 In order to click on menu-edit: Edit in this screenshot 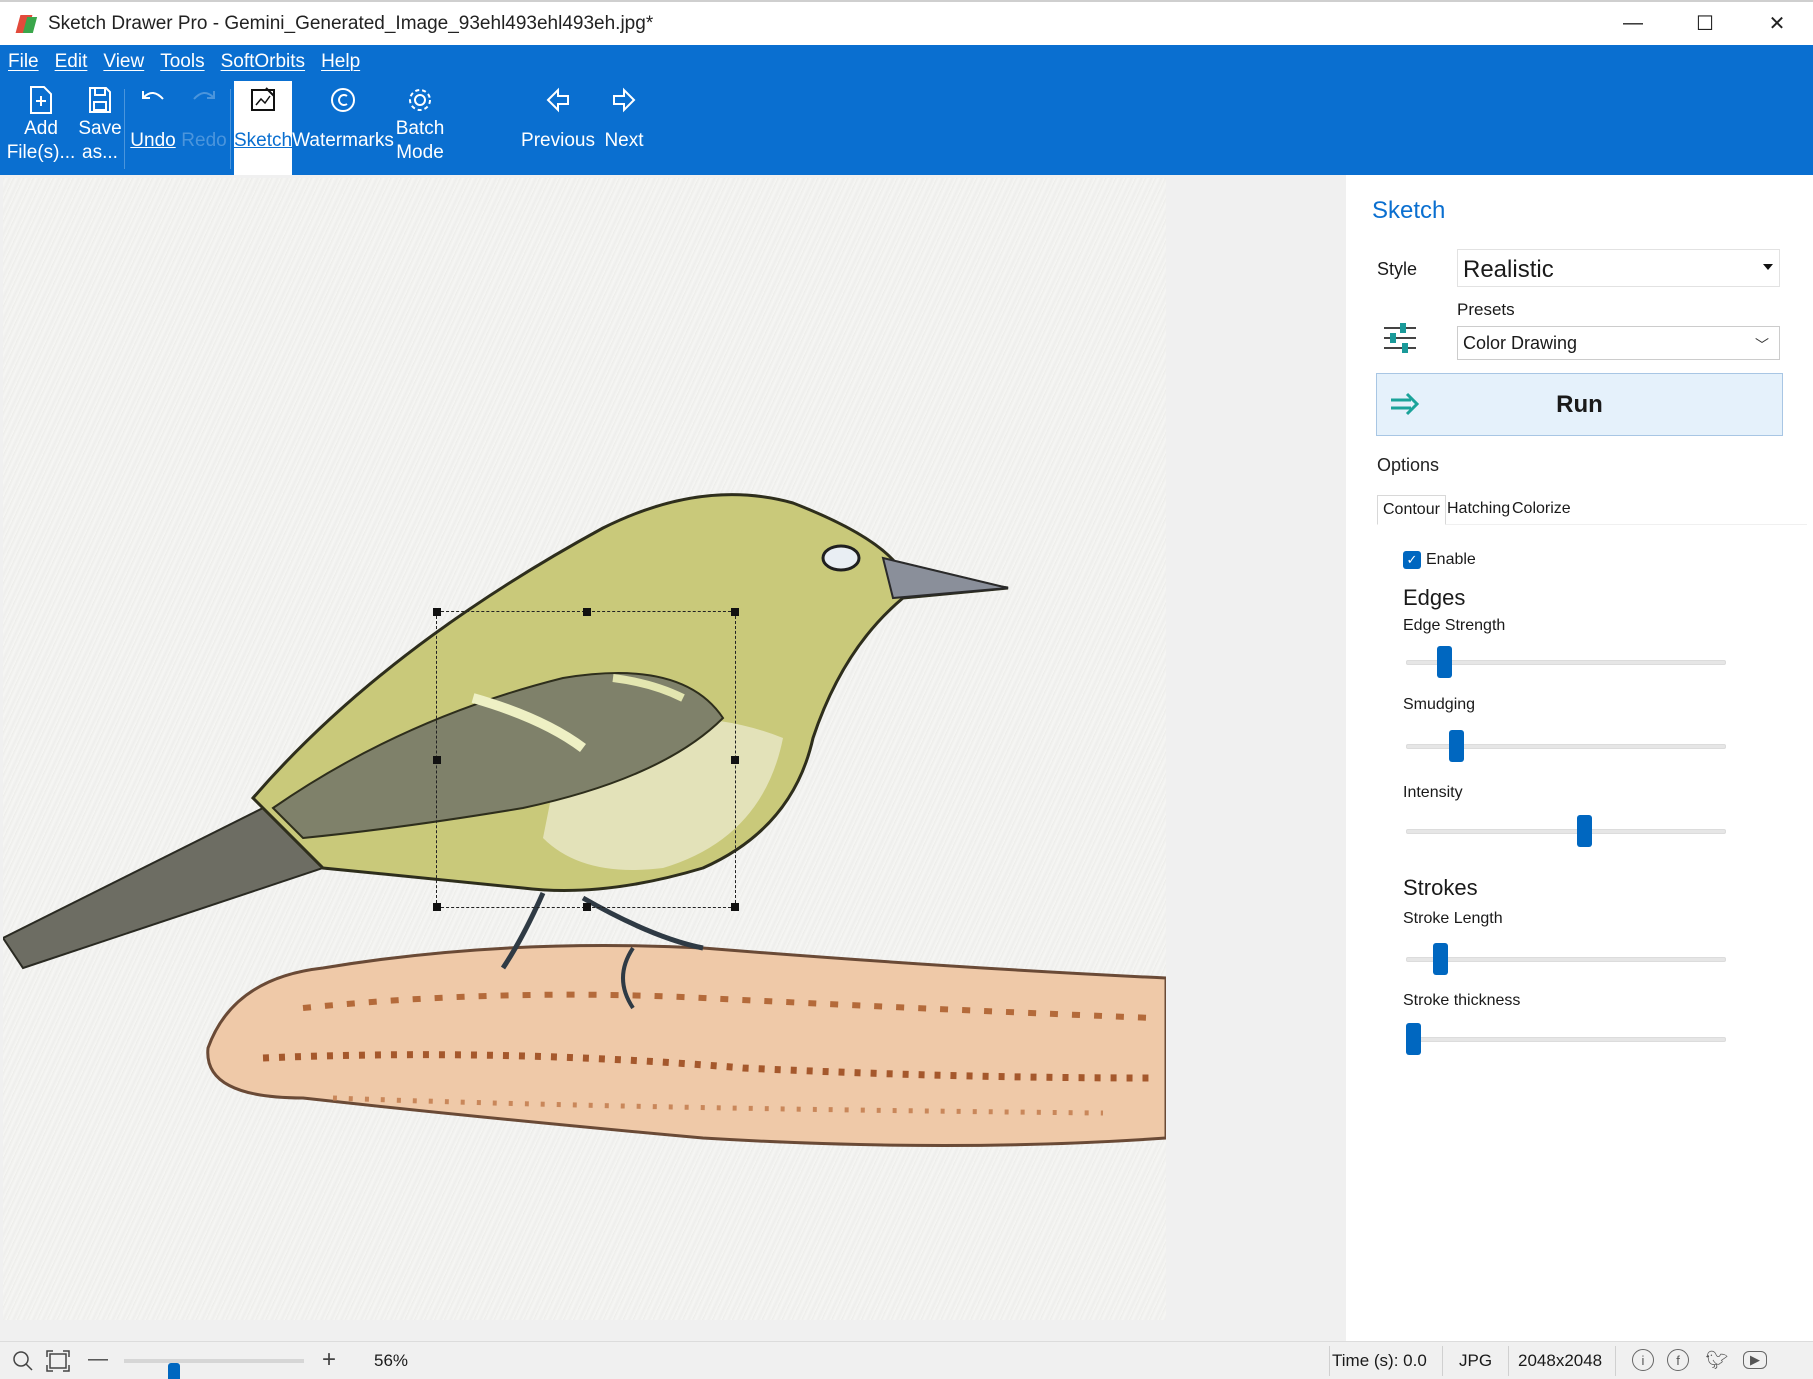, I will do `click(71, 62)`.